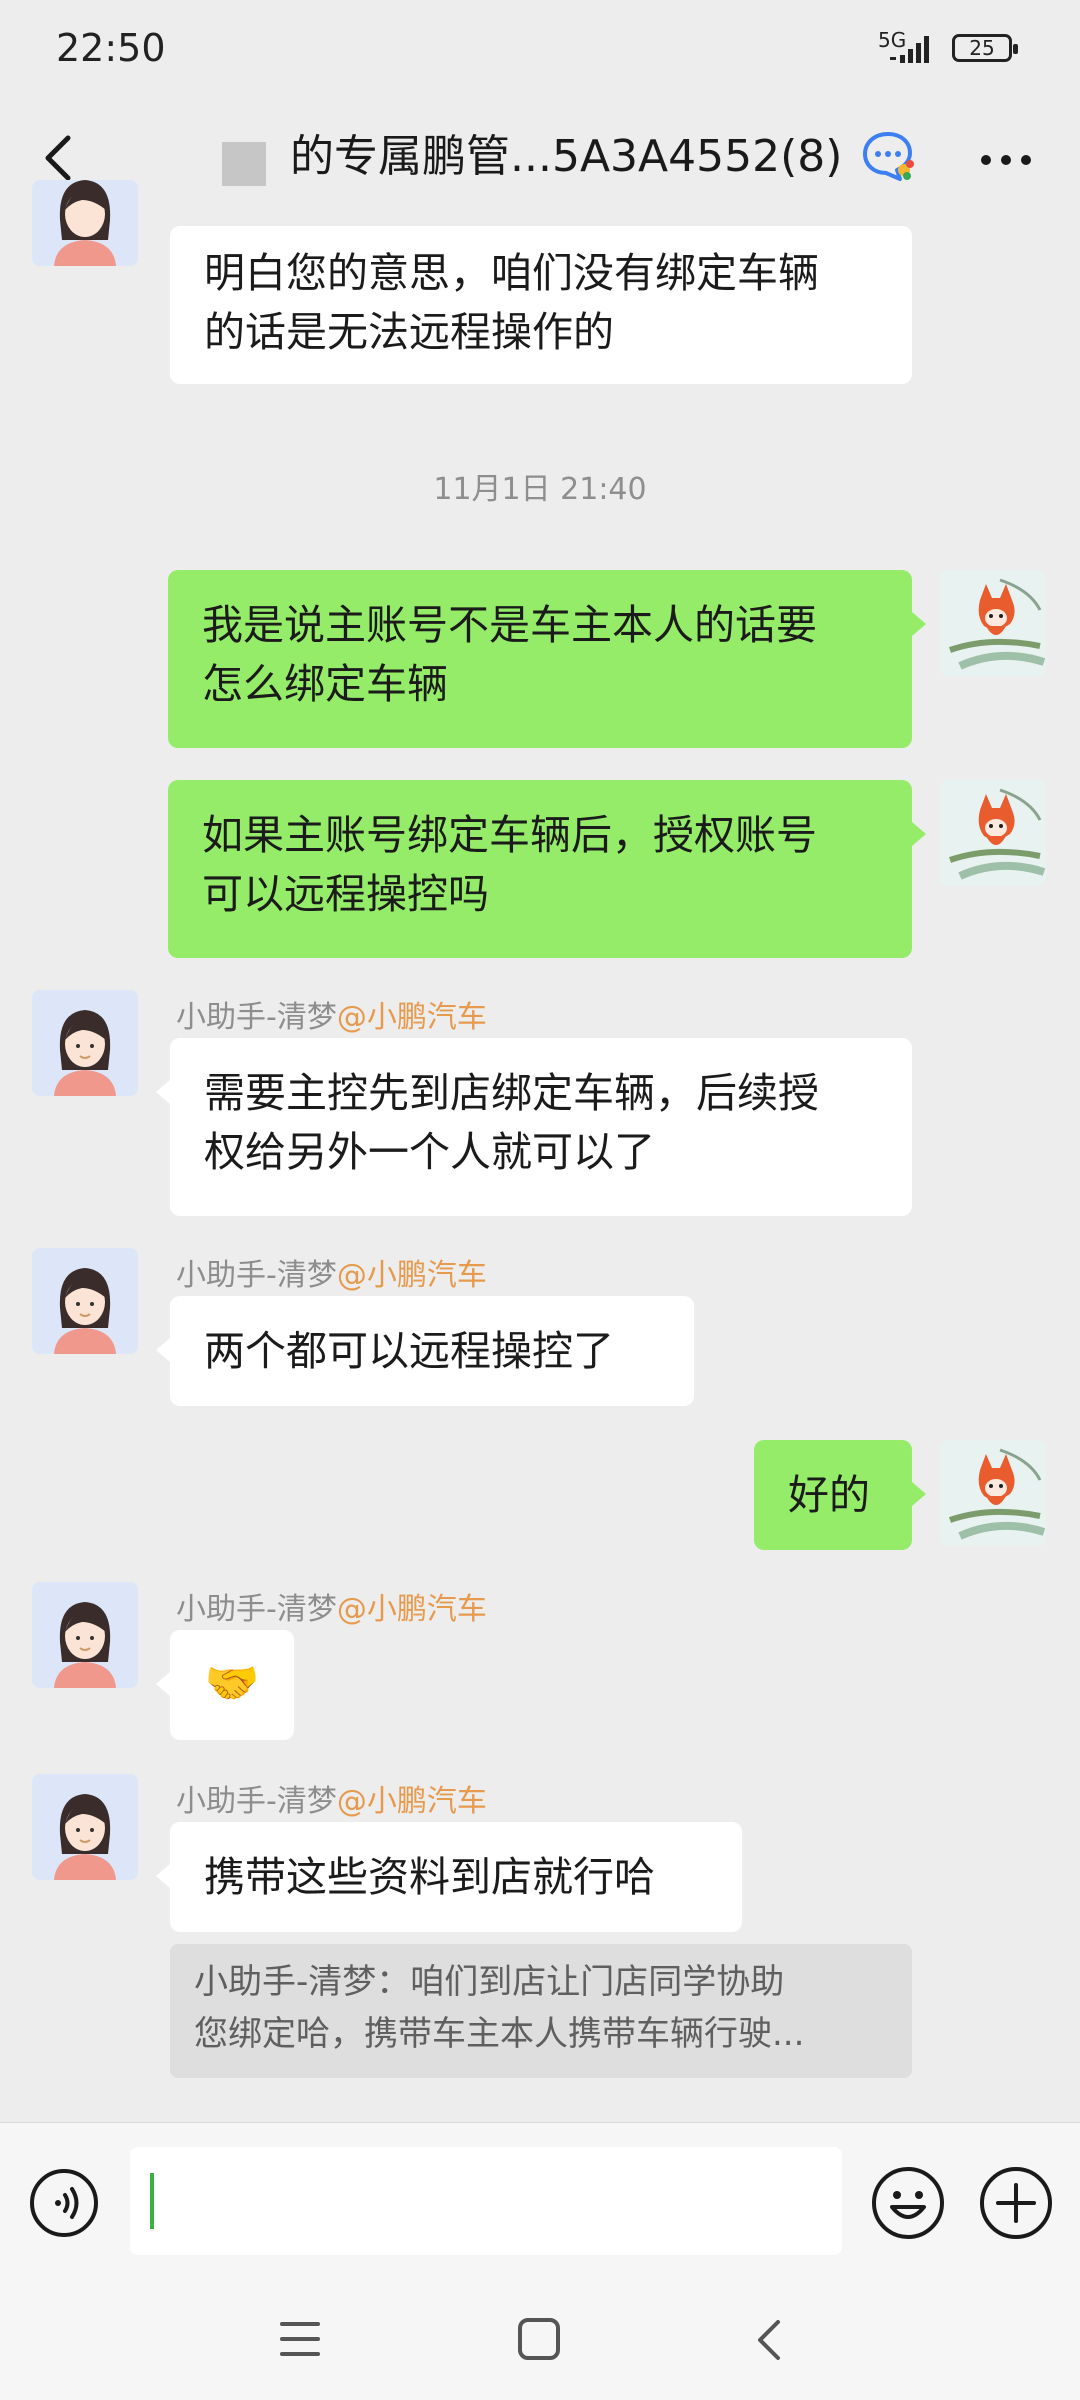  I want to click on system-navigation-bar, so click(540, 2340).